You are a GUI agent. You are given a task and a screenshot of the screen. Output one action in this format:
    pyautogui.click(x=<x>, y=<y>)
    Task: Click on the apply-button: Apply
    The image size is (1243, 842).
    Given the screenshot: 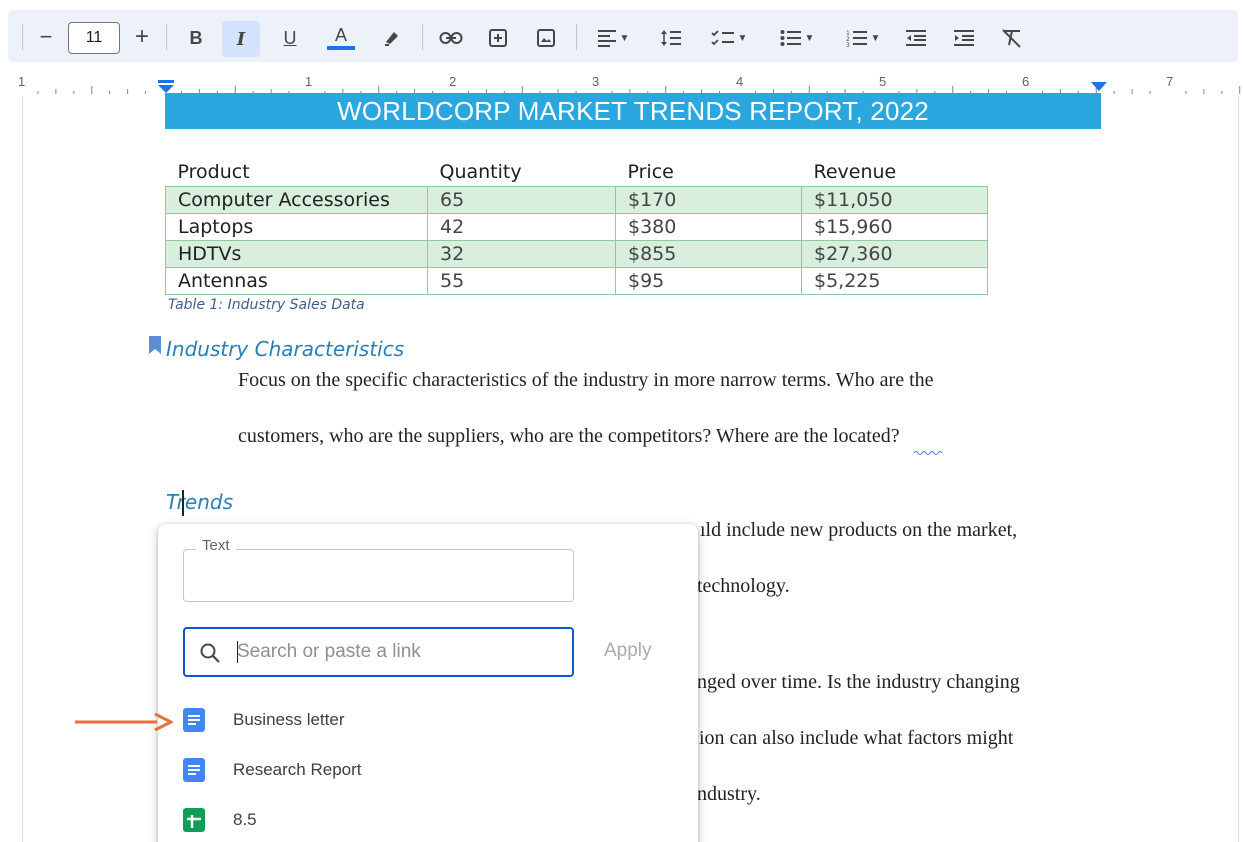 What is the action you would take?
    pyautogui.click(x=628, y=651)
    